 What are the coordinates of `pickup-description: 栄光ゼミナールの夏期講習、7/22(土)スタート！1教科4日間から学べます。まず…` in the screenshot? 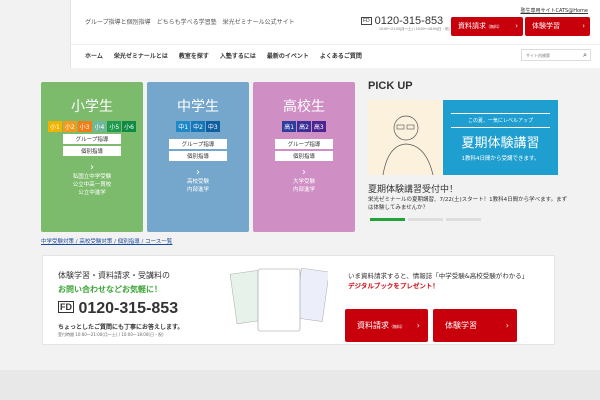 It's located at (468, 204).